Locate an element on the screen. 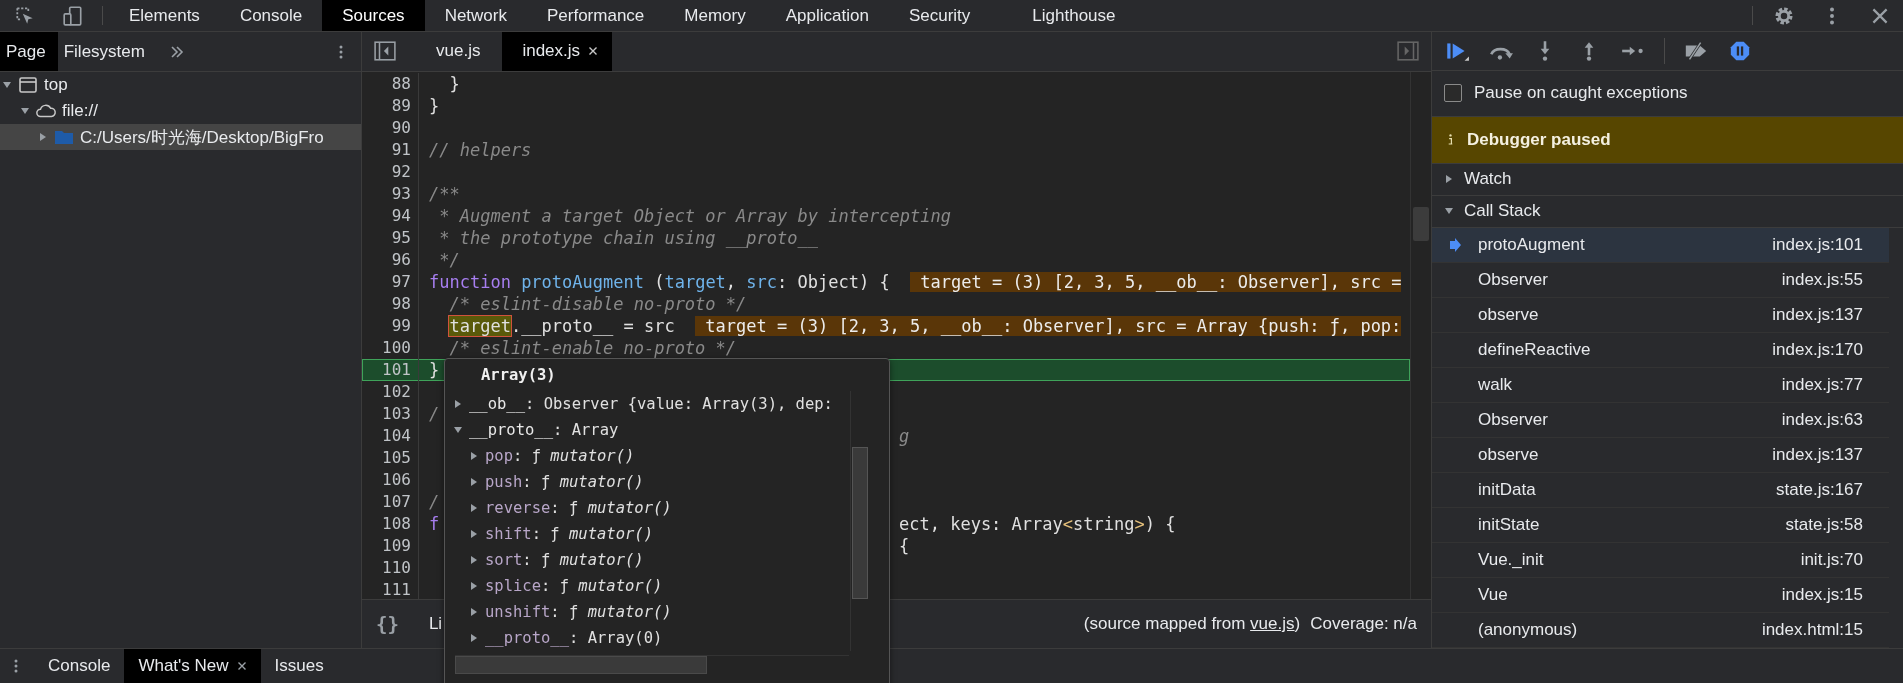 The width and height of the screenshot is (1903, 683). navigator-tab: Page is located at coordinates (29, 51).